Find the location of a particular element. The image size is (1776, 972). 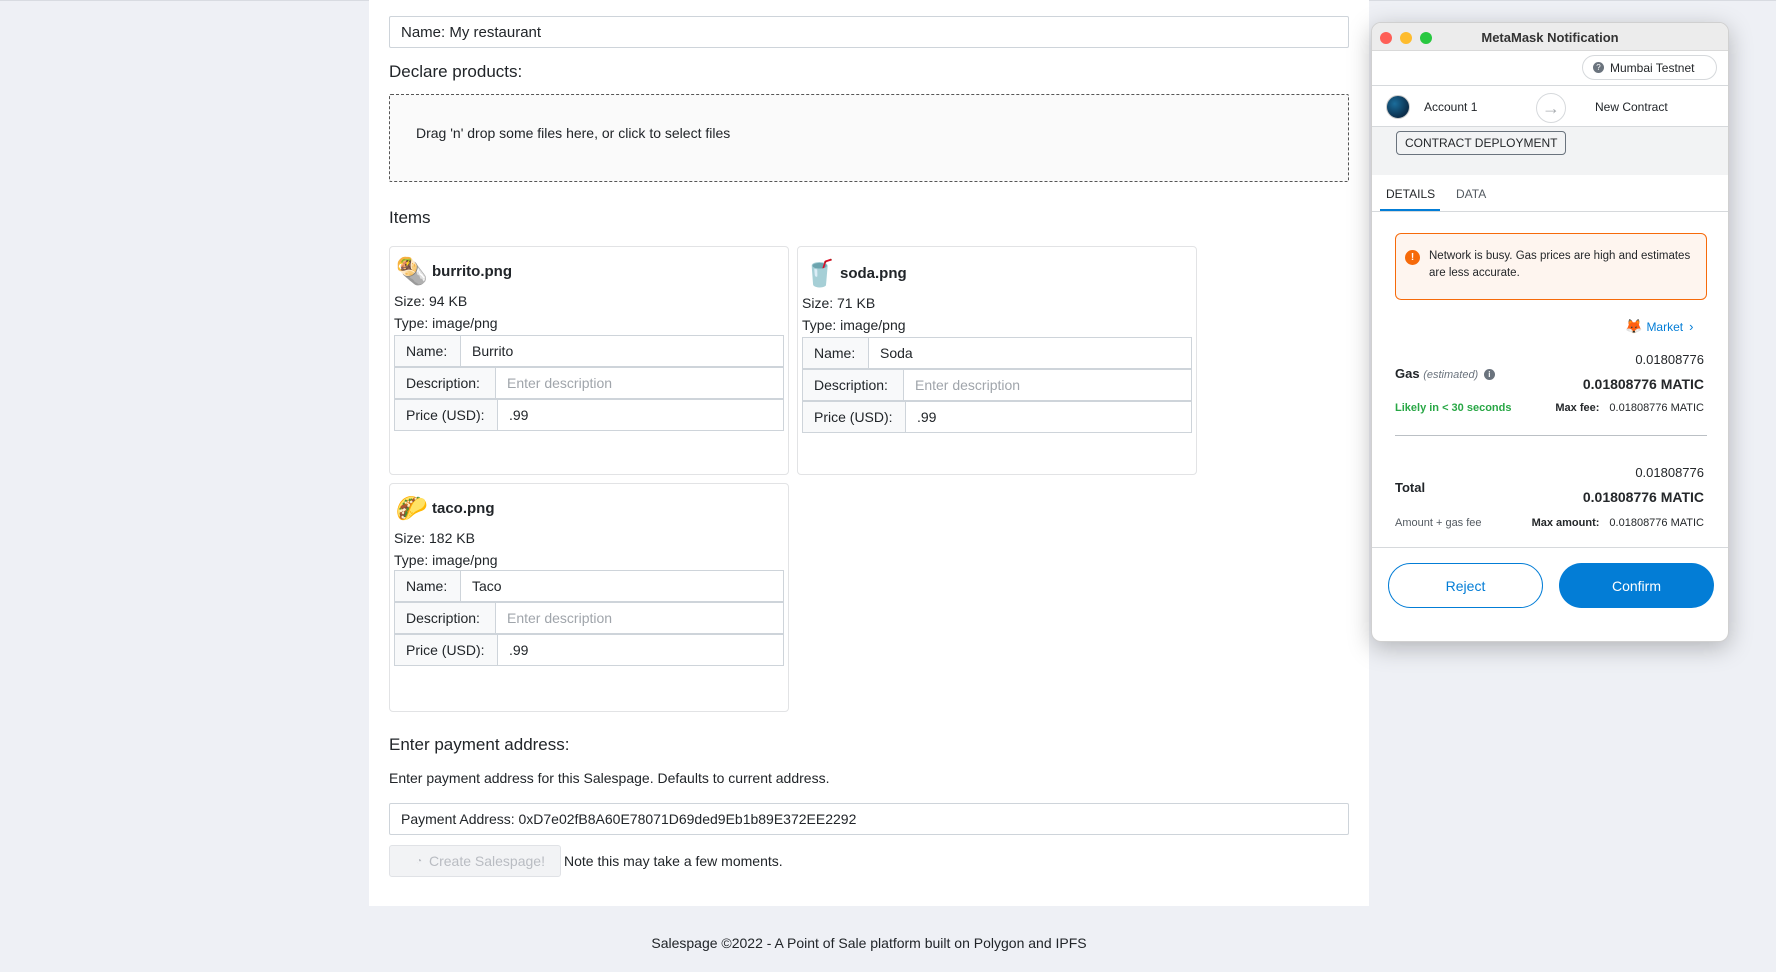

gas-amount: 0.01808776 is located at coordinates (1669, 359).